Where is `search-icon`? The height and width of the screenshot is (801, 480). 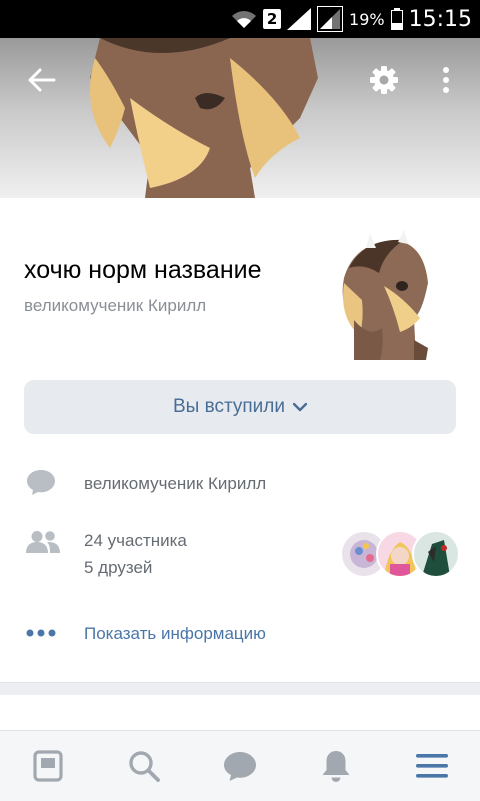
search-icon is located at coordinates (144, 766).